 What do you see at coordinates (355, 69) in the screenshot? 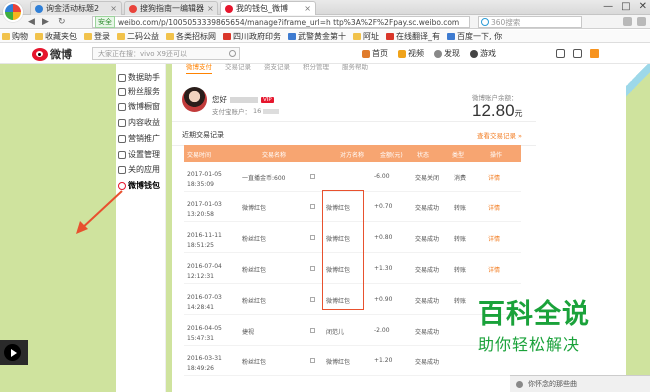
I see `wallet-tab: 服务帮助` at bounding box center [355, 69].